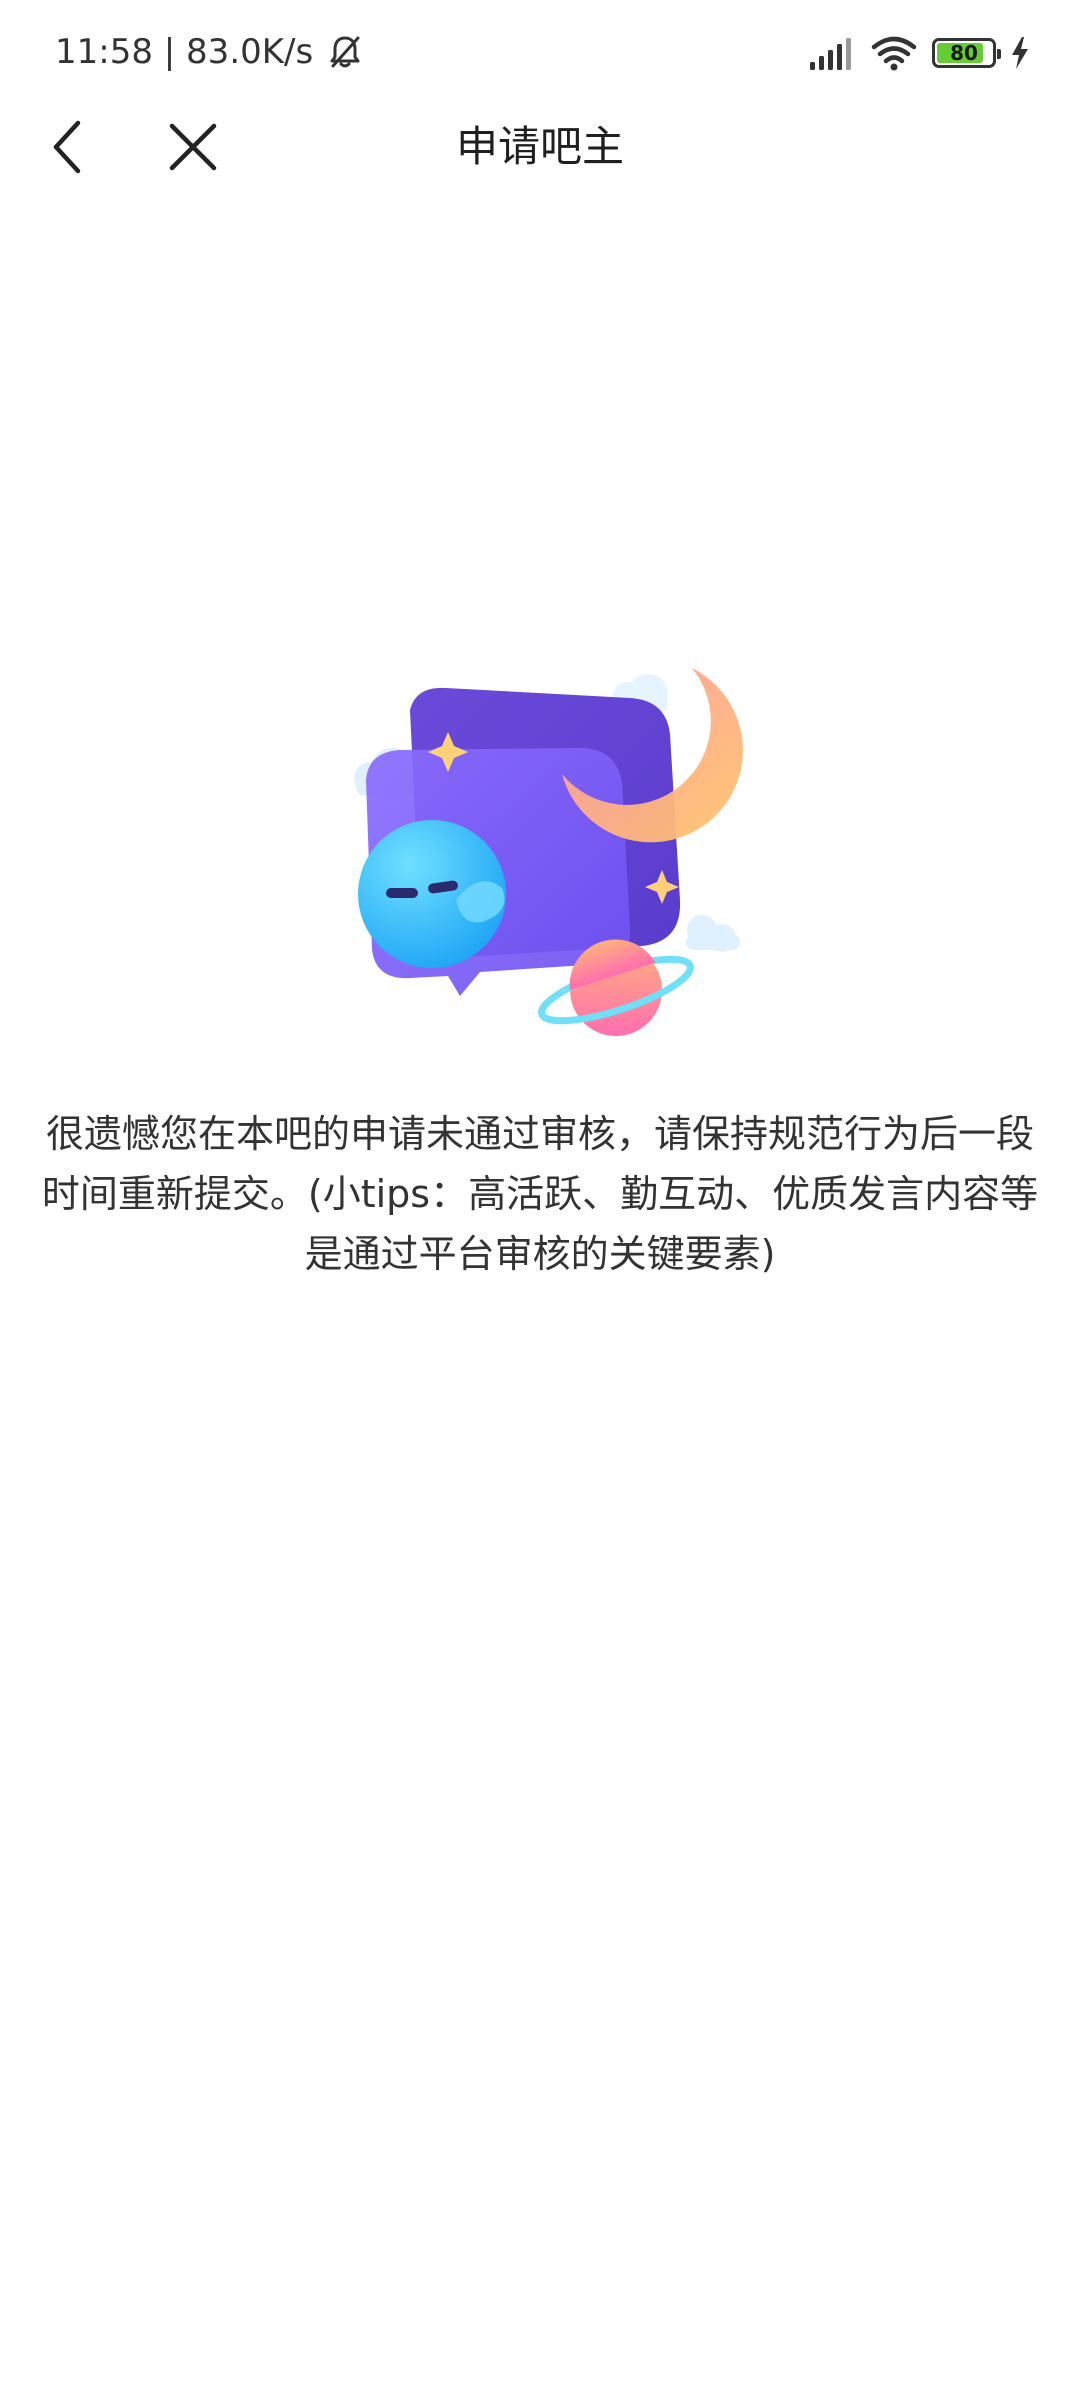  I want to click on cloud-right, so click(713, 933).